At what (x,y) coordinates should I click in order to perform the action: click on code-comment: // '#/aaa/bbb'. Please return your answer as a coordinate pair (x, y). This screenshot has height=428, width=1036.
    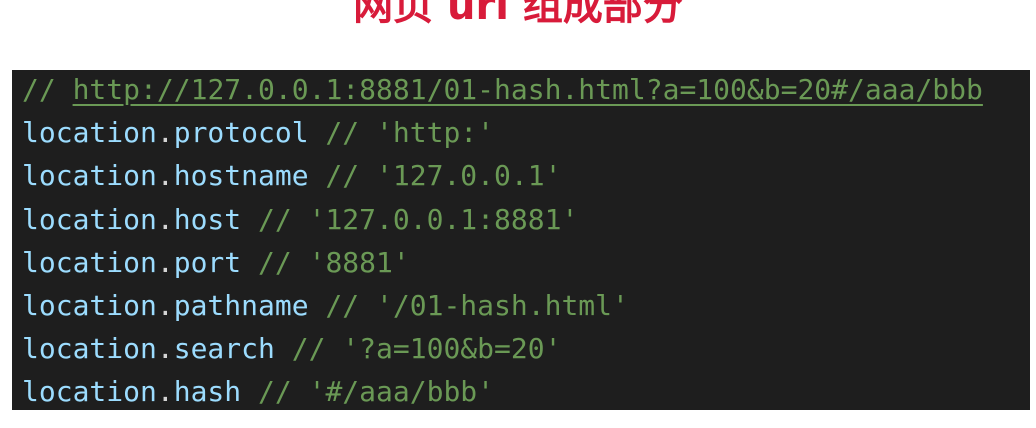
    Looking at the image, I should click on (368, 391).